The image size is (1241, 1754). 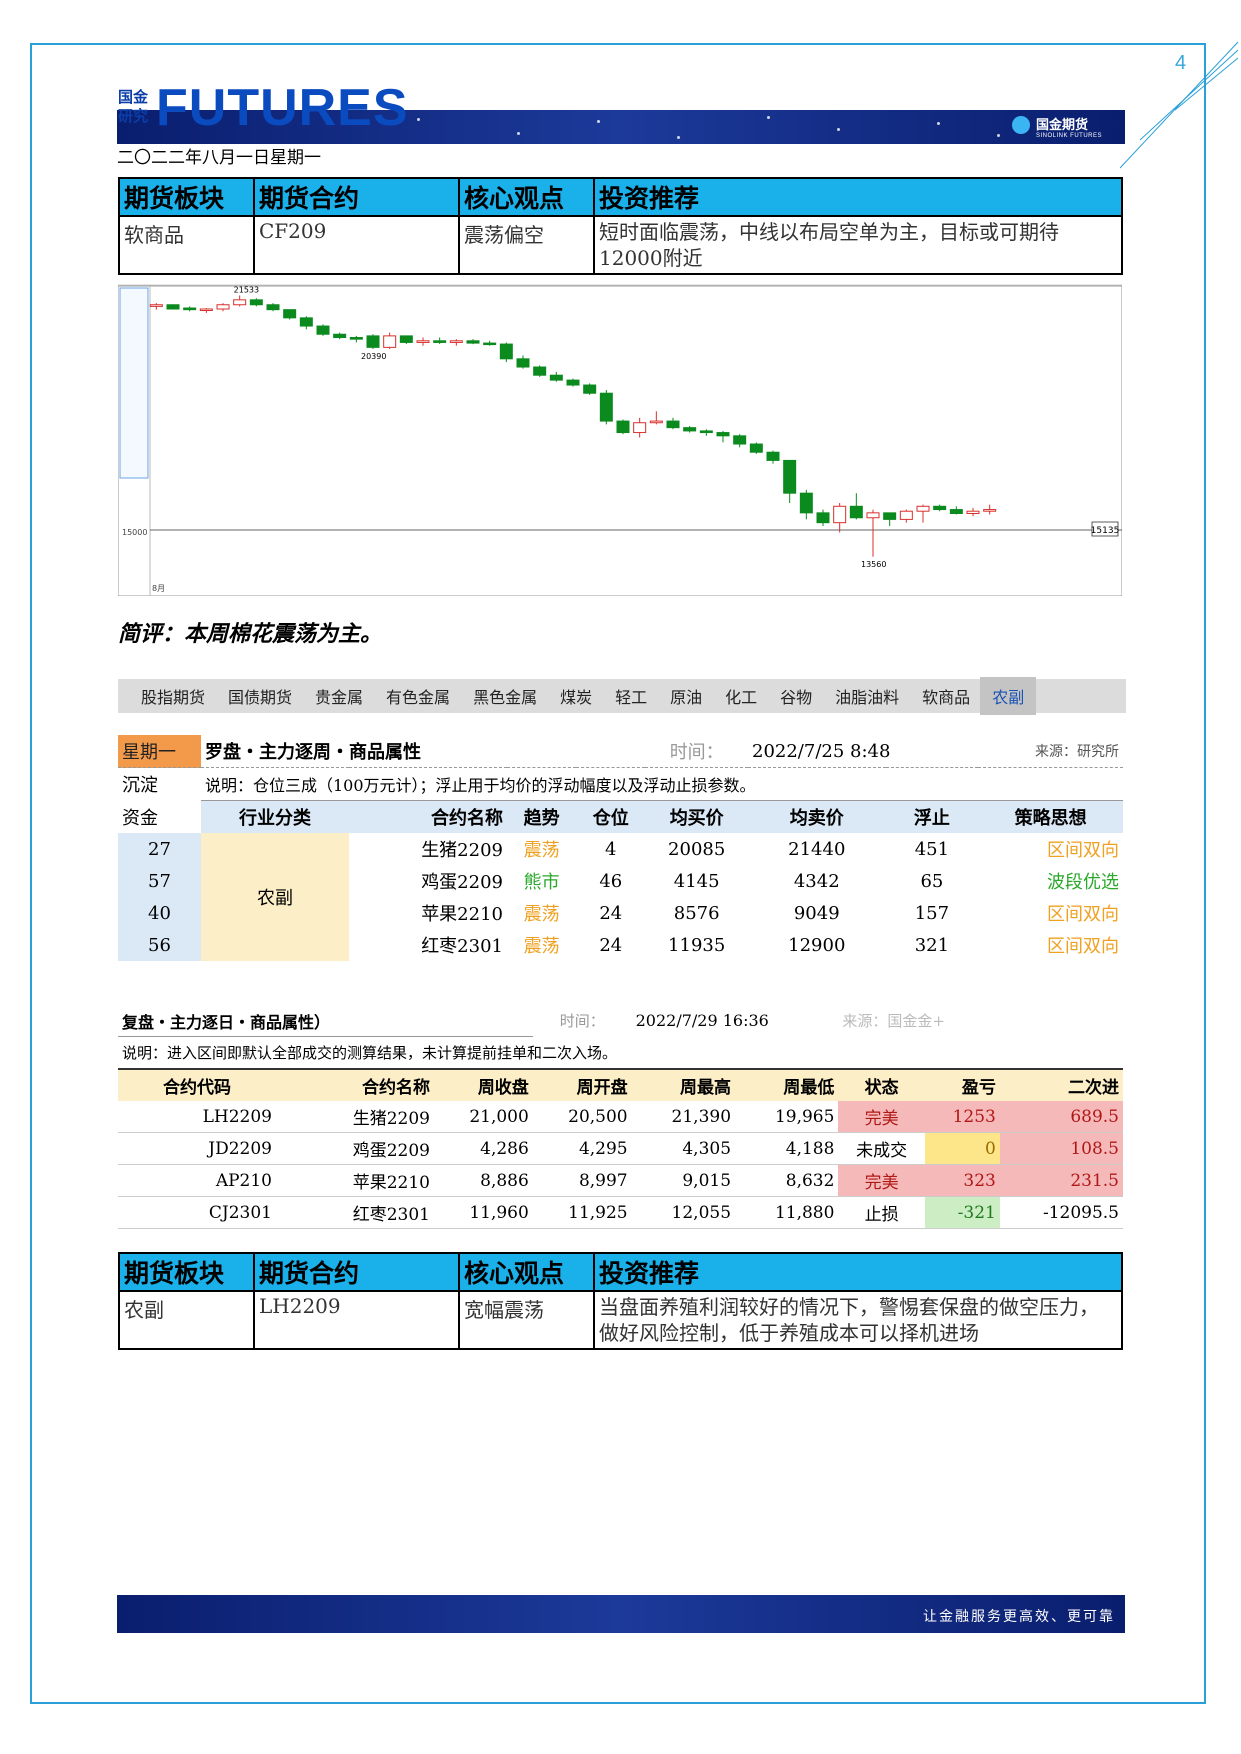 I want to click on fund-cell: 57, so click(x=159, y=881).